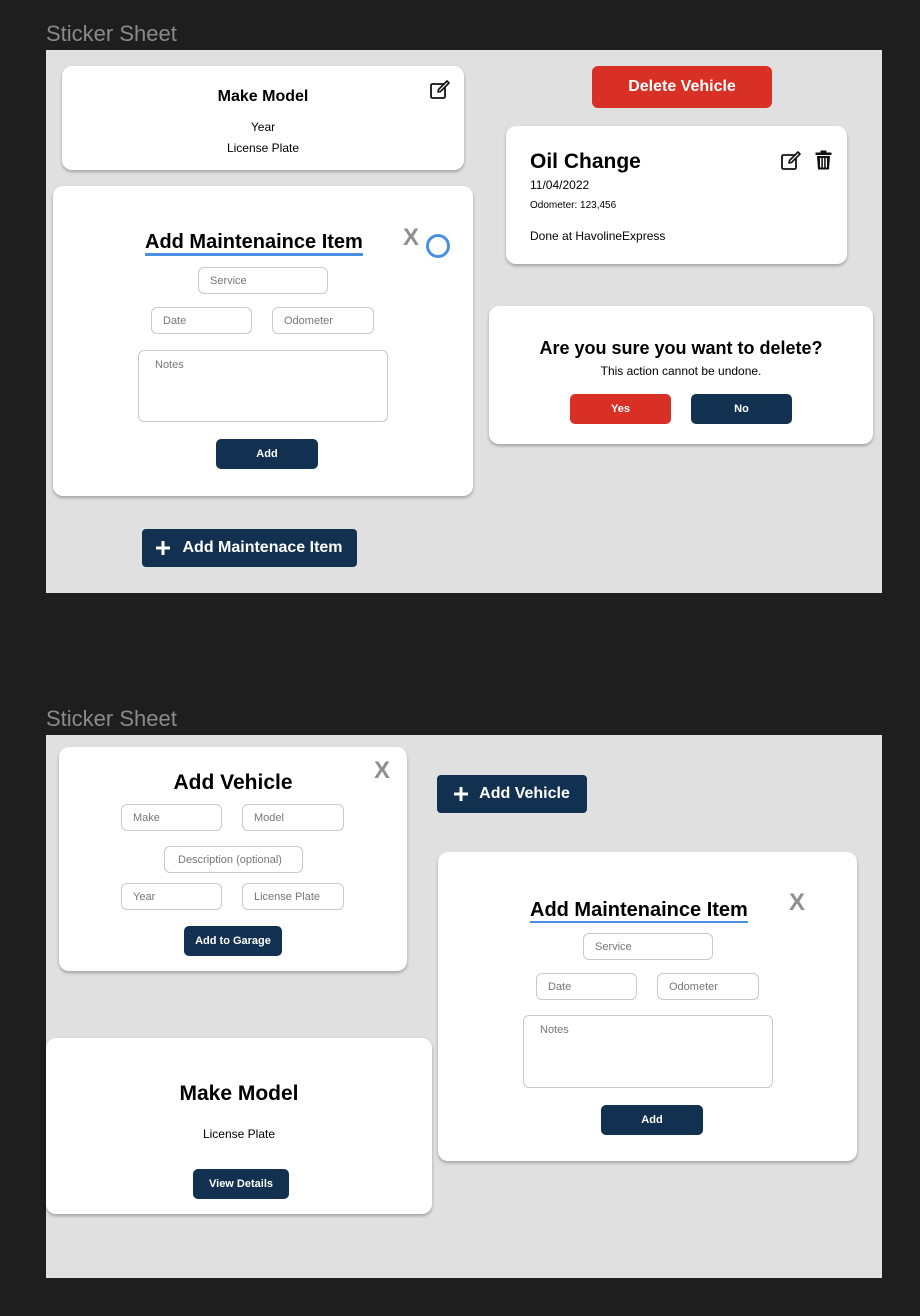 Image resolution: width=920 pixels, height=1316 pixels. Describe the element at coordinates (293, 896) in the screenshot. I see `license-plate-input: License Plate` at that location.